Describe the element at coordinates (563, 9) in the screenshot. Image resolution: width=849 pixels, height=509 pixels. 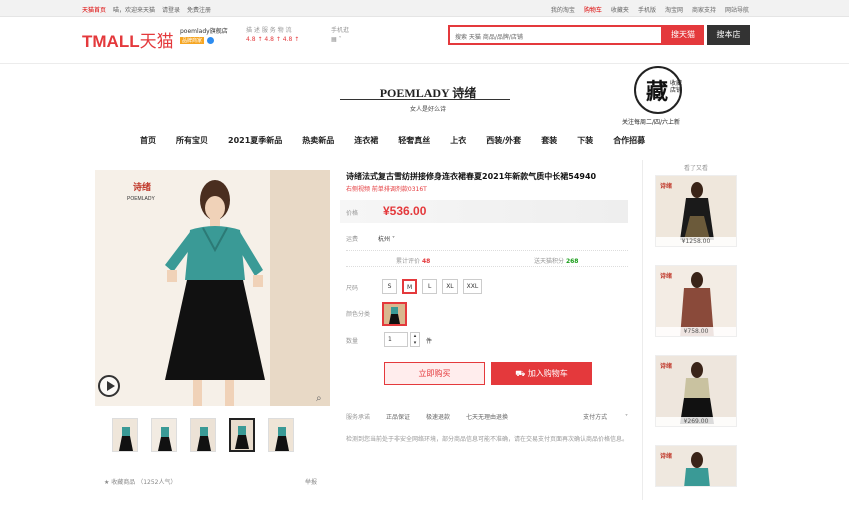
I see `my-taobao-link: 我的淘宝` at that location.